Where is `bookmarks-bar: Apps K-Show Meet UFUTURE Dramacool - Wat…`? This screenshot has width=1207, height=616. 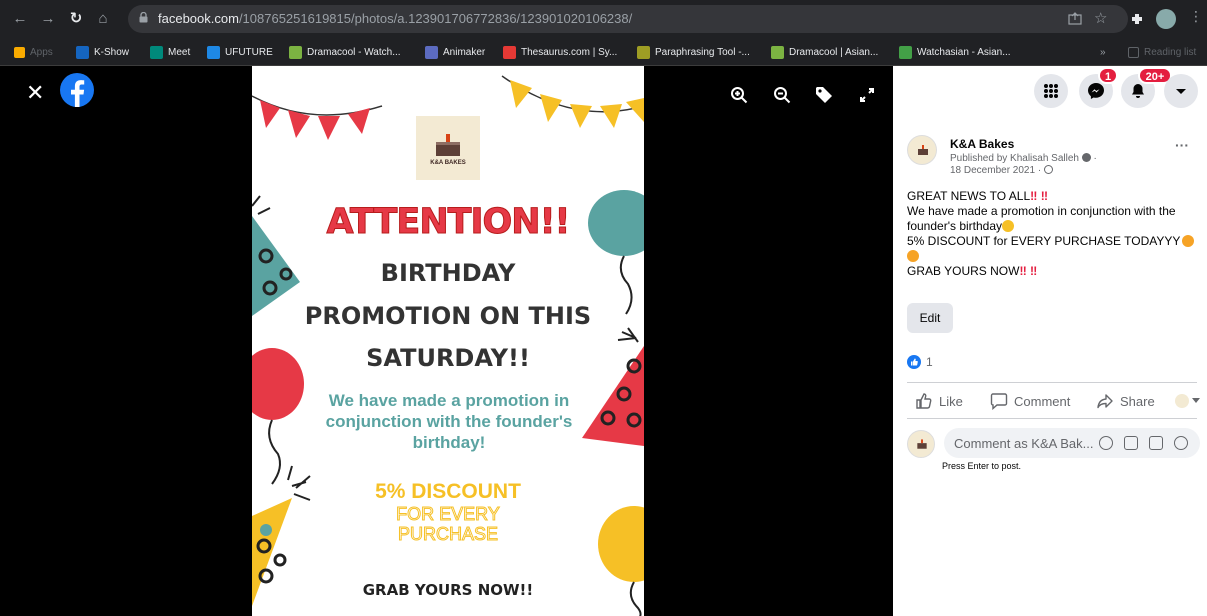 bookmarks-bar: Apps K-Show Meet UFUTURE Dramacool - Wat… is located at coordinates (603, 52).